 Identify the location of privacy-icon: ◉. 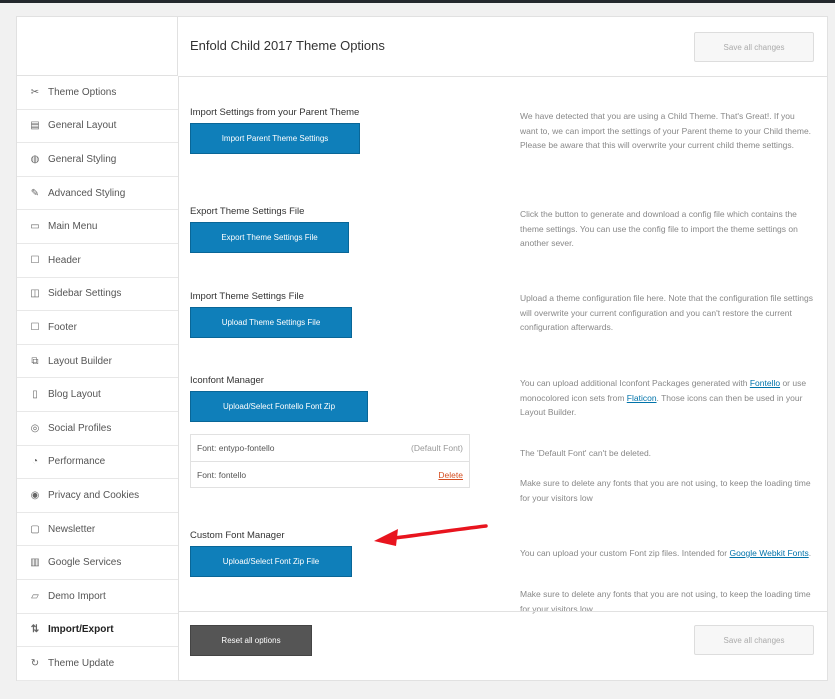
(35, 495).